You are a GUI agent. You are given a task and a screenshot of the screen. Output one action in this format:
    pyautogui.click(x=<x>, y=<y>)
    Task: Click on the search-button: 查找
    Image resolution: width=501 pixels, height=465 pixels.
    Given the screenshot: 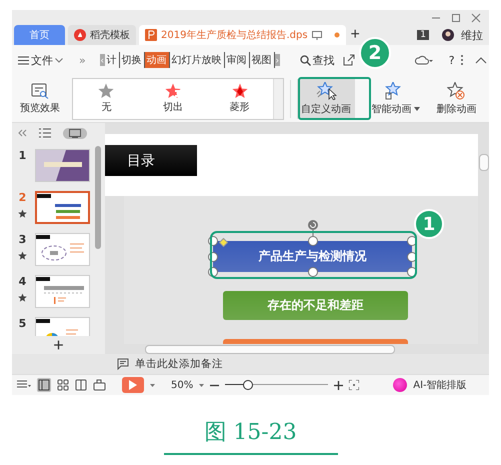 What is the action you would take?
    pyautogui.click(x=317, y=60)
    